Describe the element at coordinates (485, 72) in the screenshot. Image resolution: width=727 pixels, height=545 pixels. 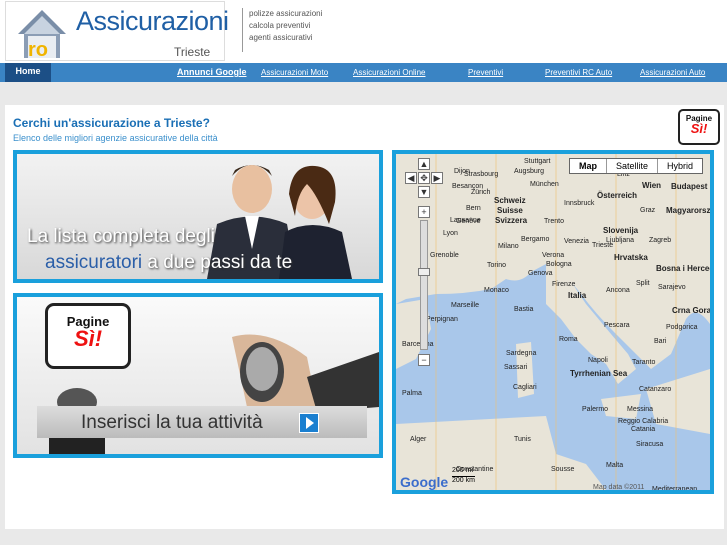
I see `nav-link-preventivi: Preventivi` at that location.